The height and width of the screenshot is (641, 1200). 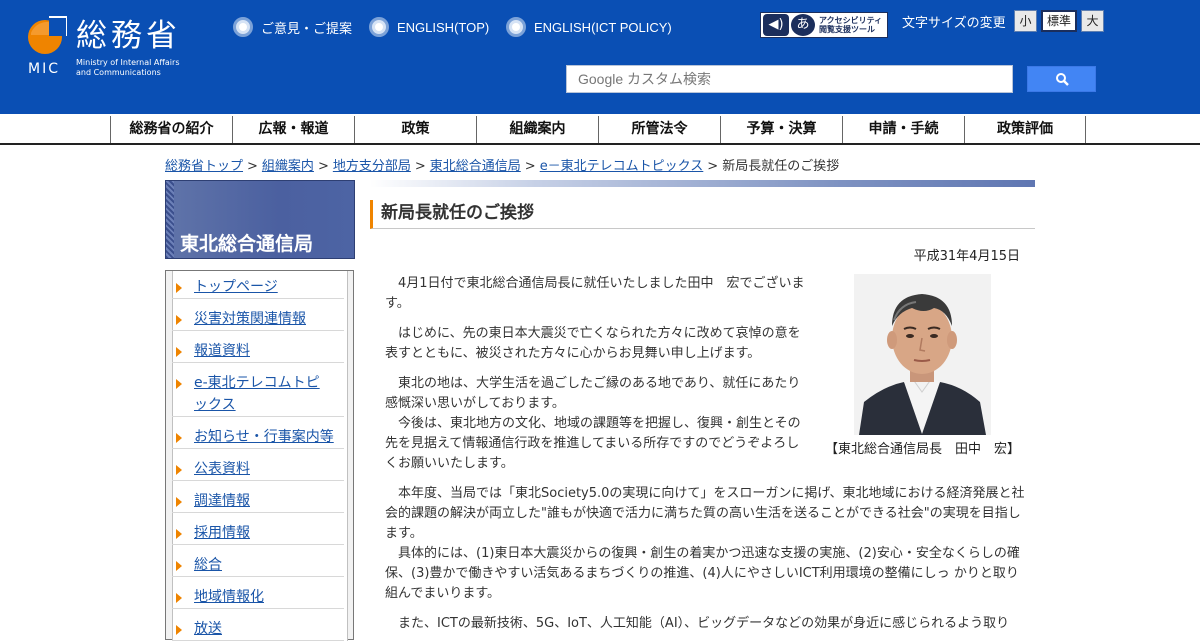 I want to click on director-portrait, so click(x=922, y=354).